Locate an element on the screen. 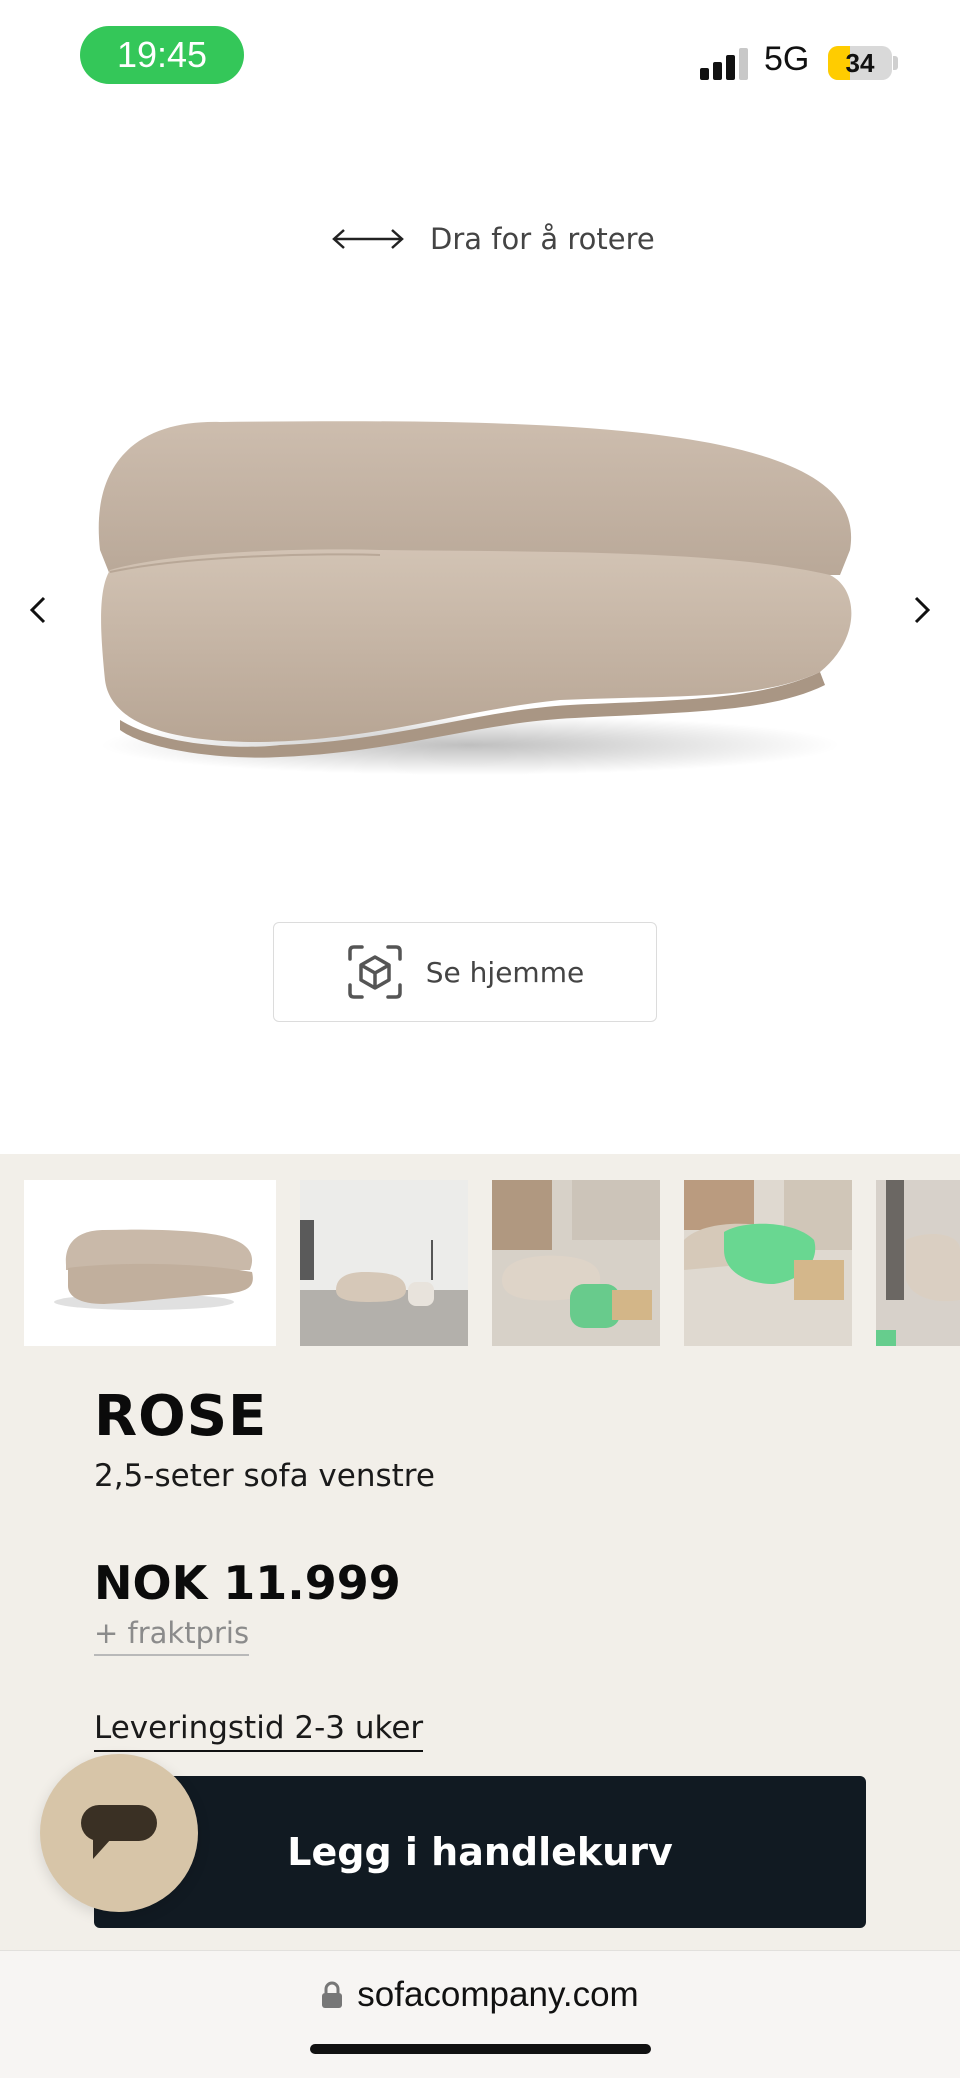 Image resolution: width=960 pixels, height=2078 pixels. view-in-home-button: Se hjemme is located at coordinates (465, 972).